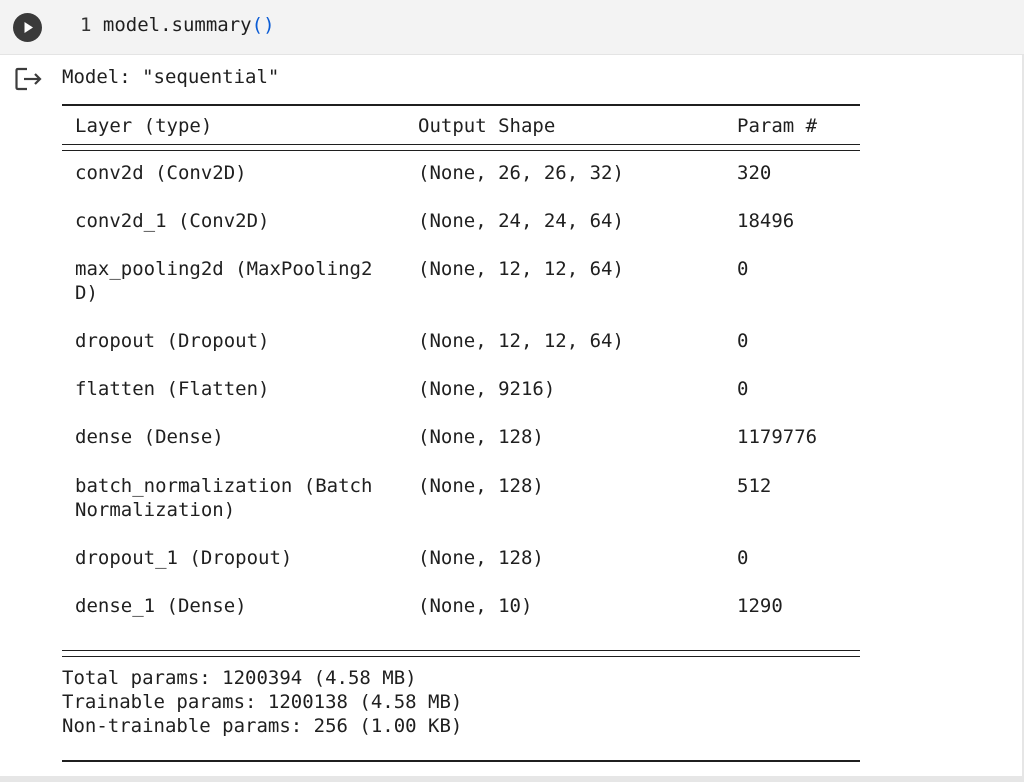 The height and width of the screenshot is (782, 1024). Describe the element at coordinates (172, 341) in the screenshot. I see `table-row-layer: dropout (Dropout)` at that location.